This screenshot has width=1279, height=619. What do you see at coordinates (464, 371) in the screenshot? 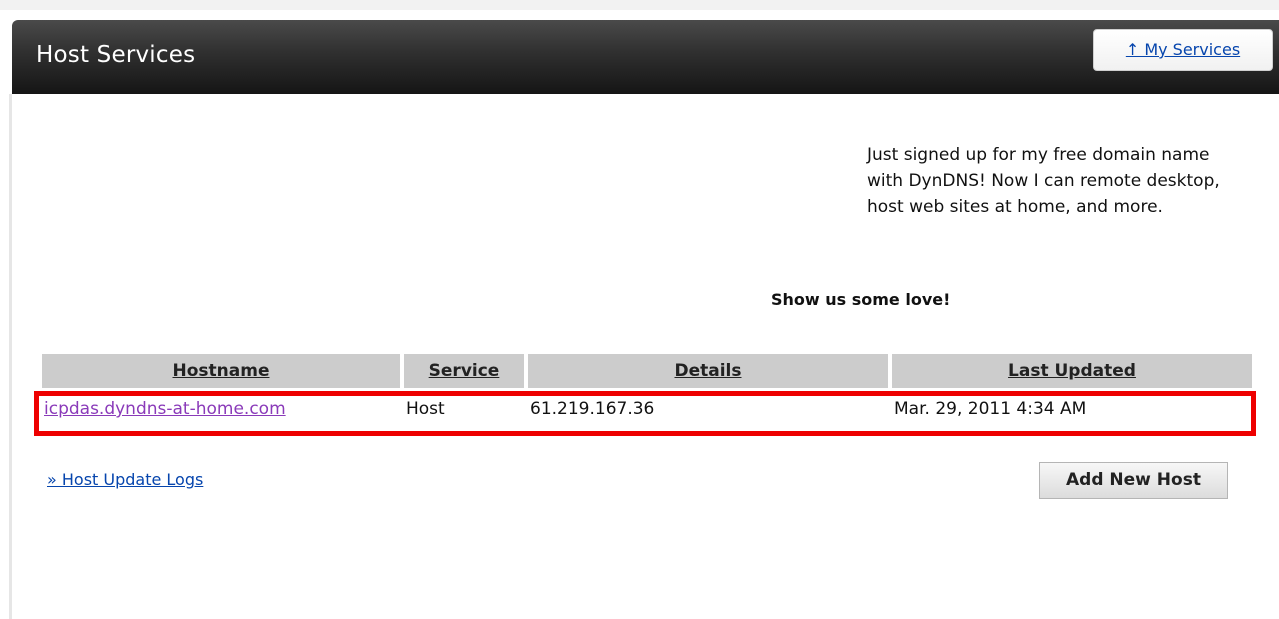
I see `column-header-service: Service` at bounding box center [464, 371].